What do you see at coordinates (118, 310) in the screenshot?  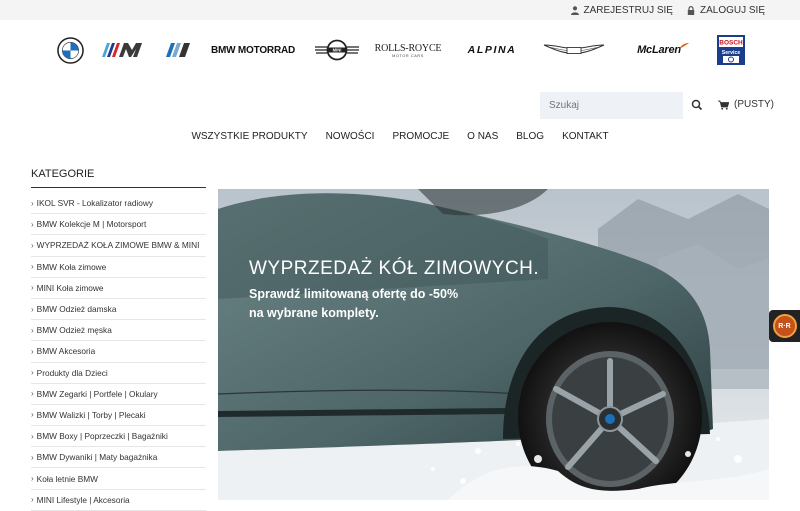 I see `category-item: › BMW Odzież damska` at bounding box center [118, 310].